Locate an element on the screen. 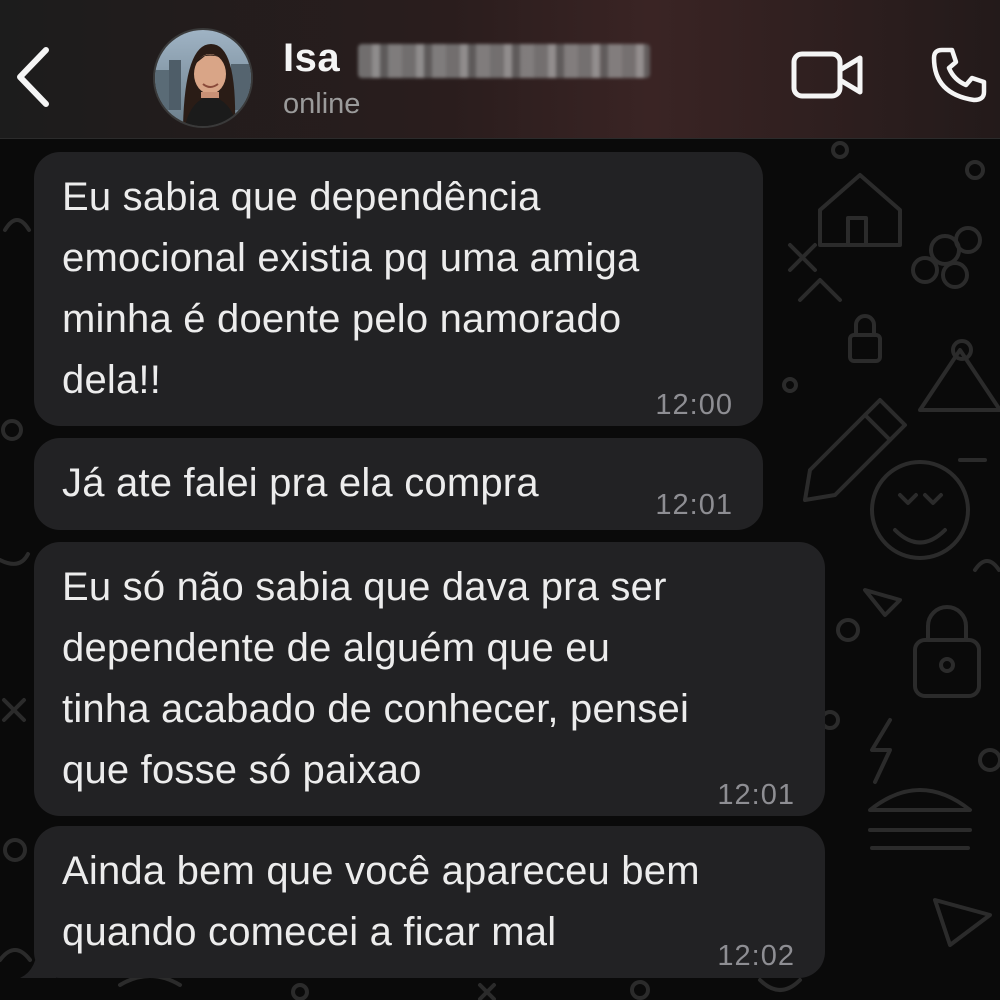 This screenshot has height=1000, width=1000. chevron-left-icon is located at coordinates (33, 77).